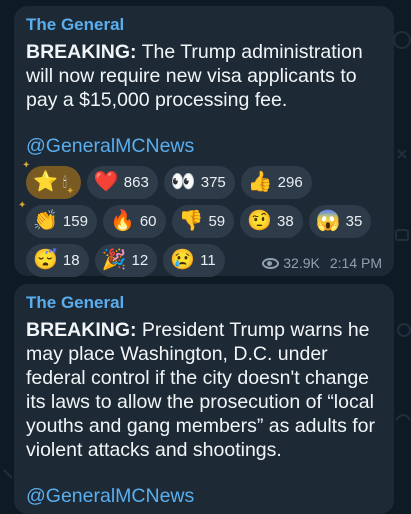 Image resolution: width=411 pixels, height=514 pixels. Describe the element at coordinates (290, 182) in the screenshot. I see `reaction-count: 296` at that location.